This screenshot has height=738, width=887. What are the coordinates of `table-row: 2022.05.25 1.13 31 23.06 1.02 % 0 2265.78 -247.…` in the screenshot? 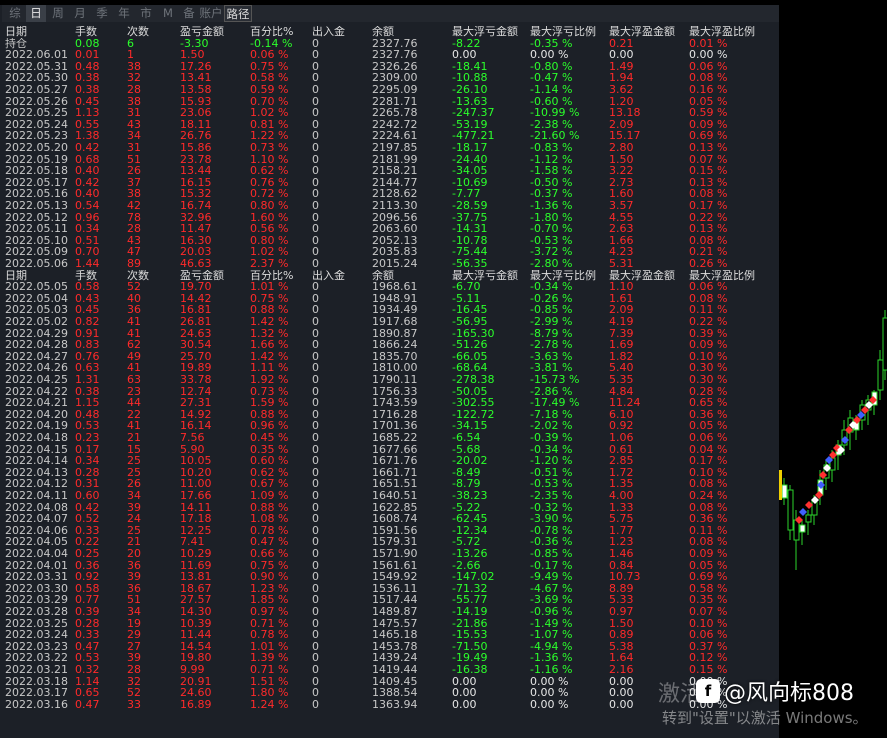 It's located at (389, 113).